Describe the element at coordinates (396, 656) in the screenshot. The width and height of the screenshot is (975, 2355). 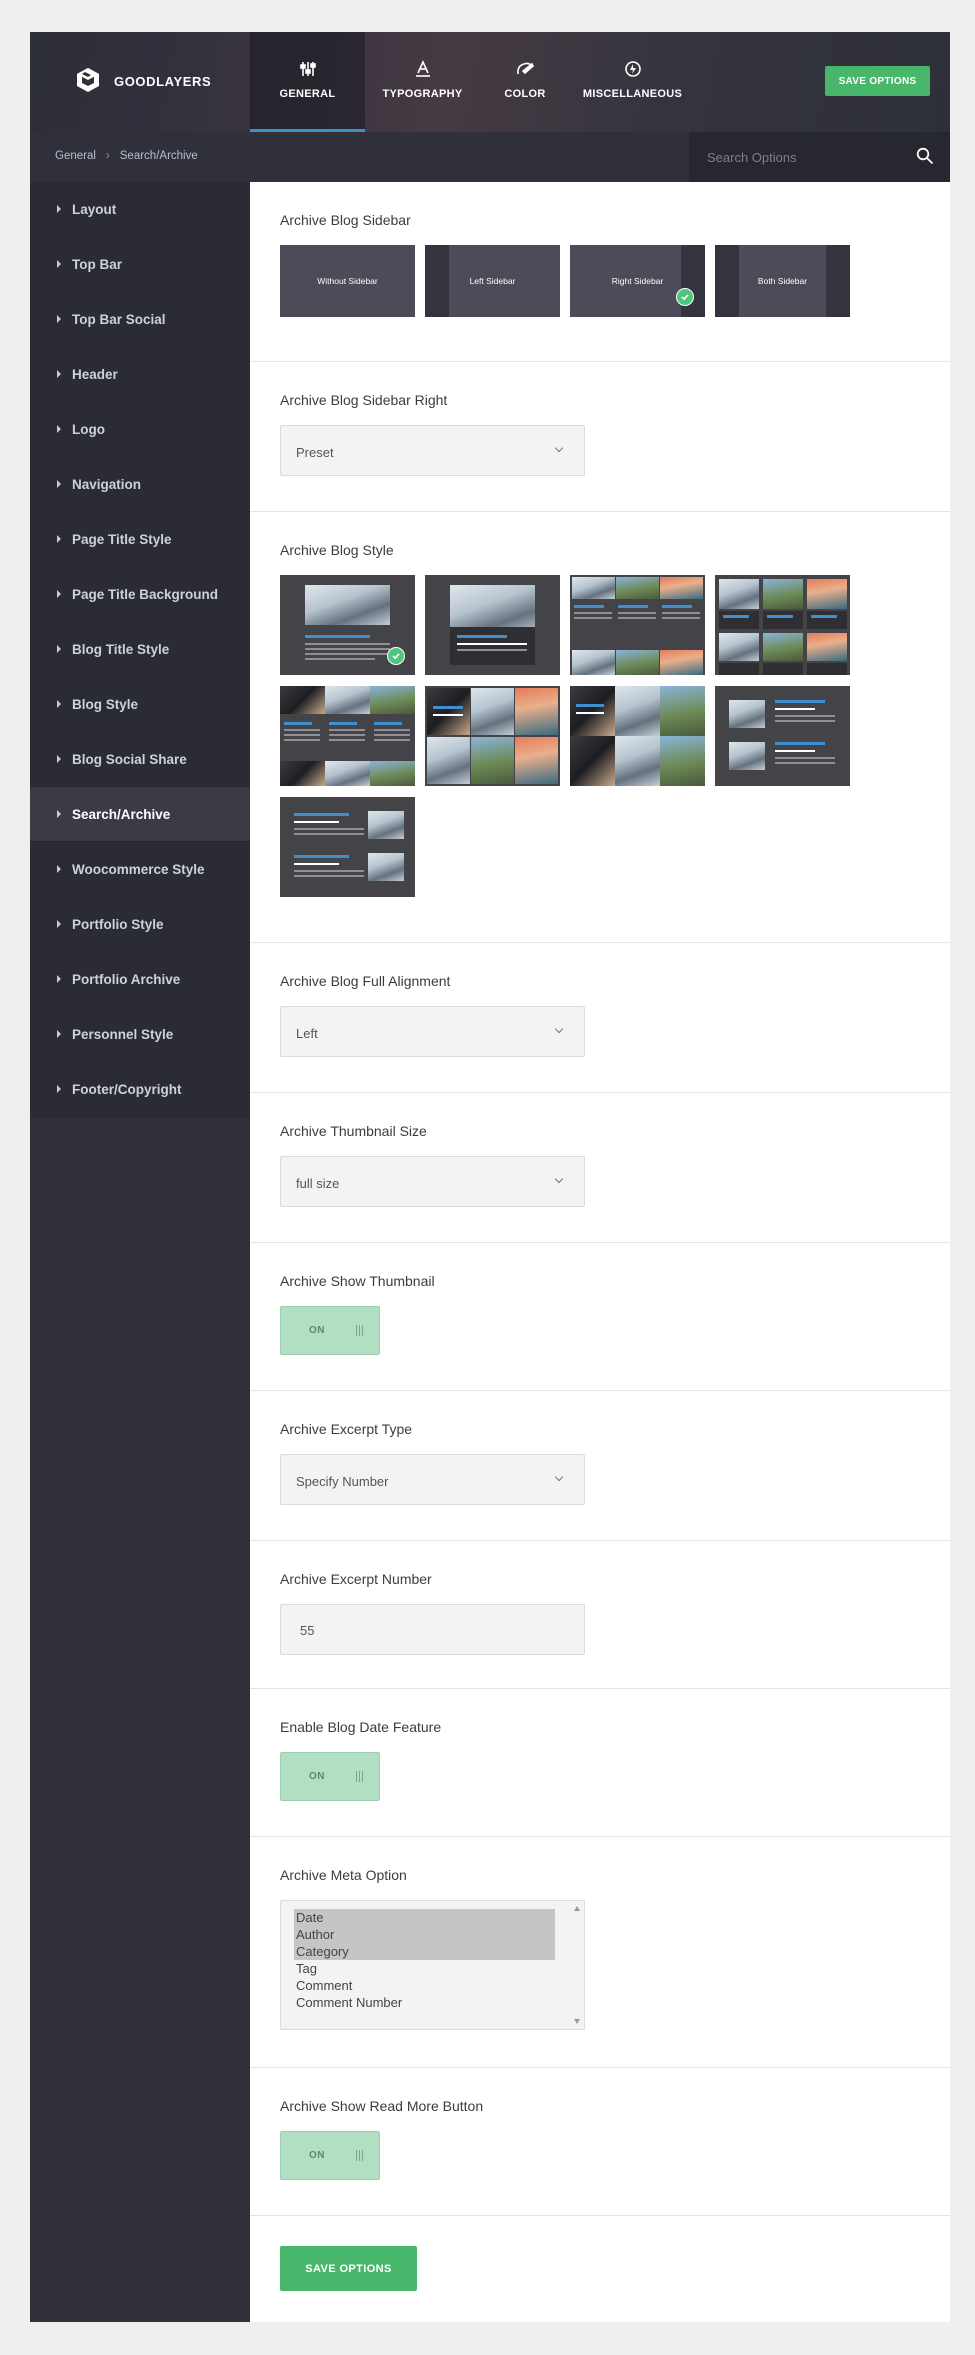
I see `selected-check-icon` at that location.